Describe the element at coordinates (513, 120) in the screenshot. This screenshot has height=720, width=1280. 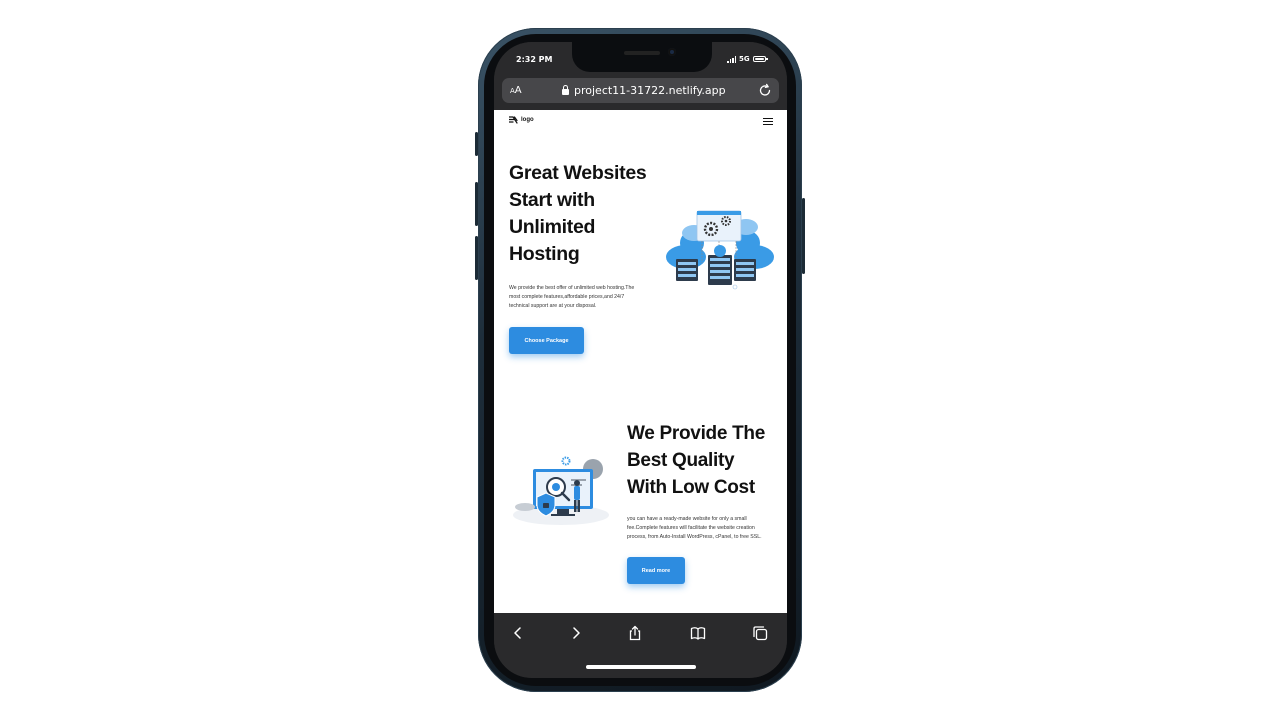
I see `logo-icon` at that location.